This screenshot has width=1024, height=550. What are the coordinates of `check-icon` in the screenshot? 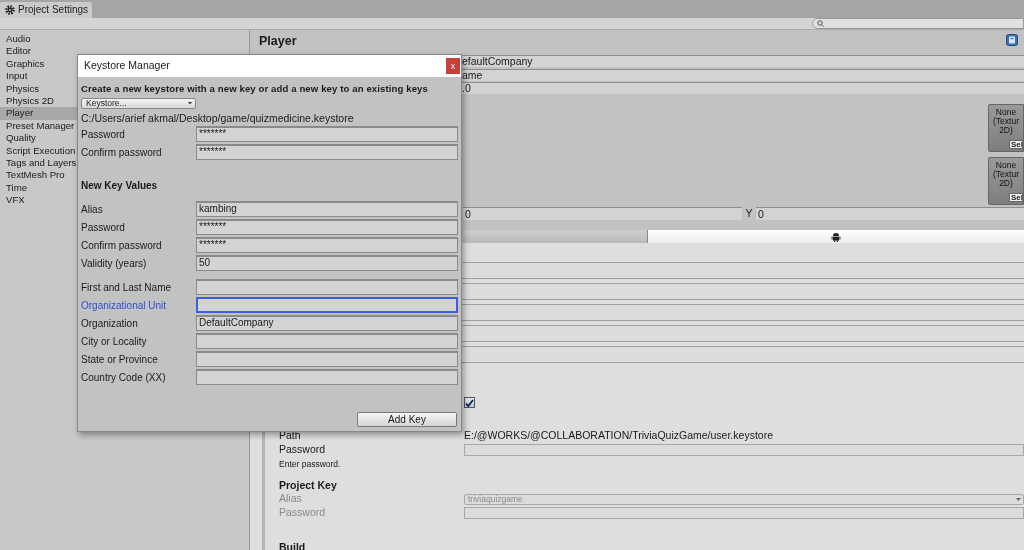 It's located at (469, 402).